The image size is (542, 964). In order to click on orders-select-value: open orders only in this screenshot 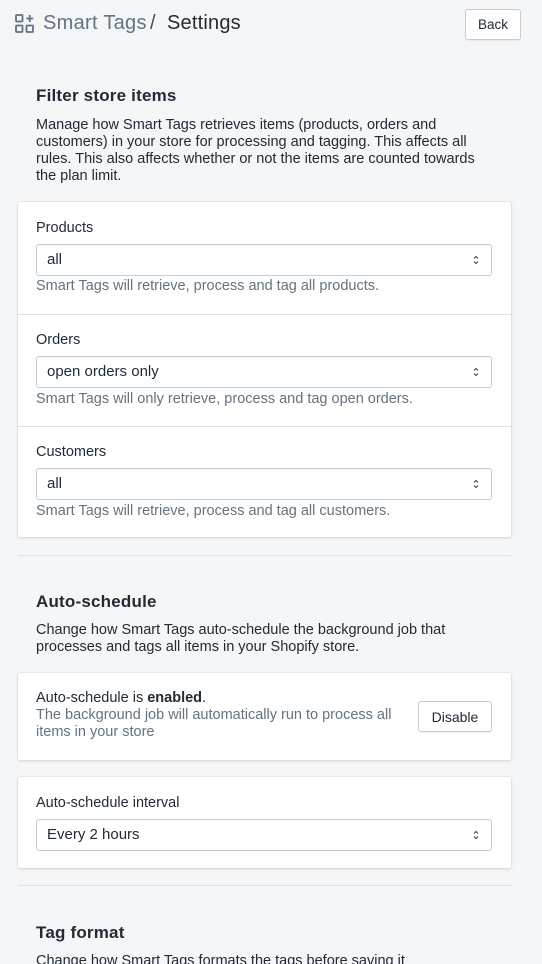, I will do `click(103, 371)`.